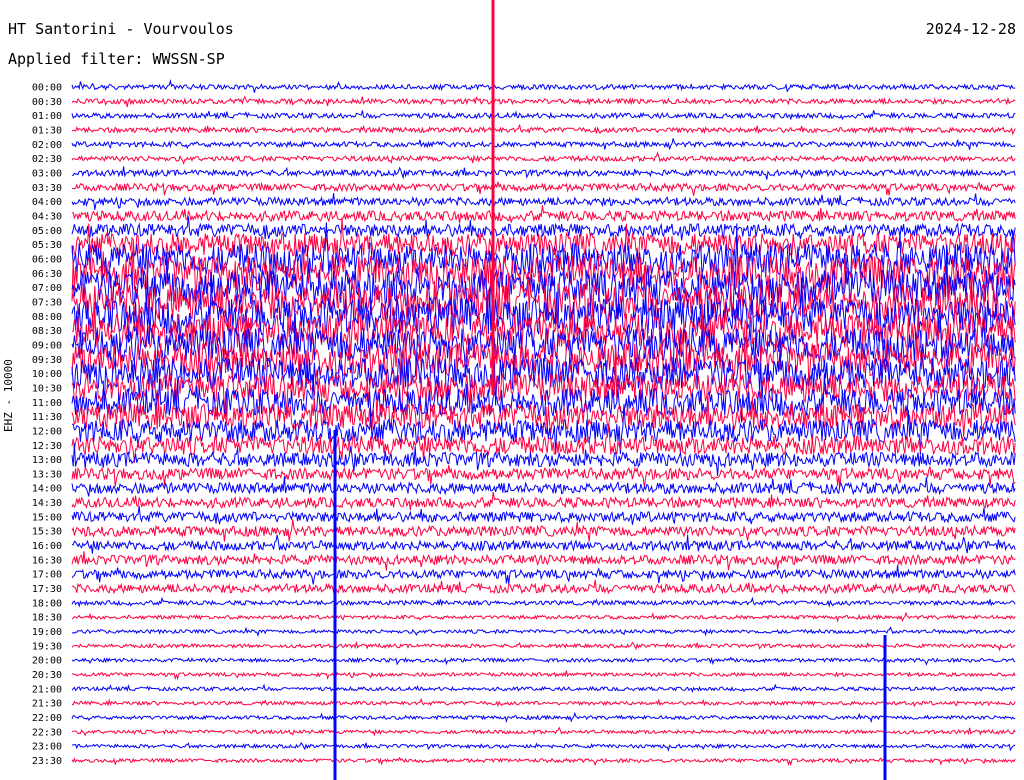  Describe the element at coordinates (47, 417) in the screenshot. I see `tick-label: 11:30` at that location.